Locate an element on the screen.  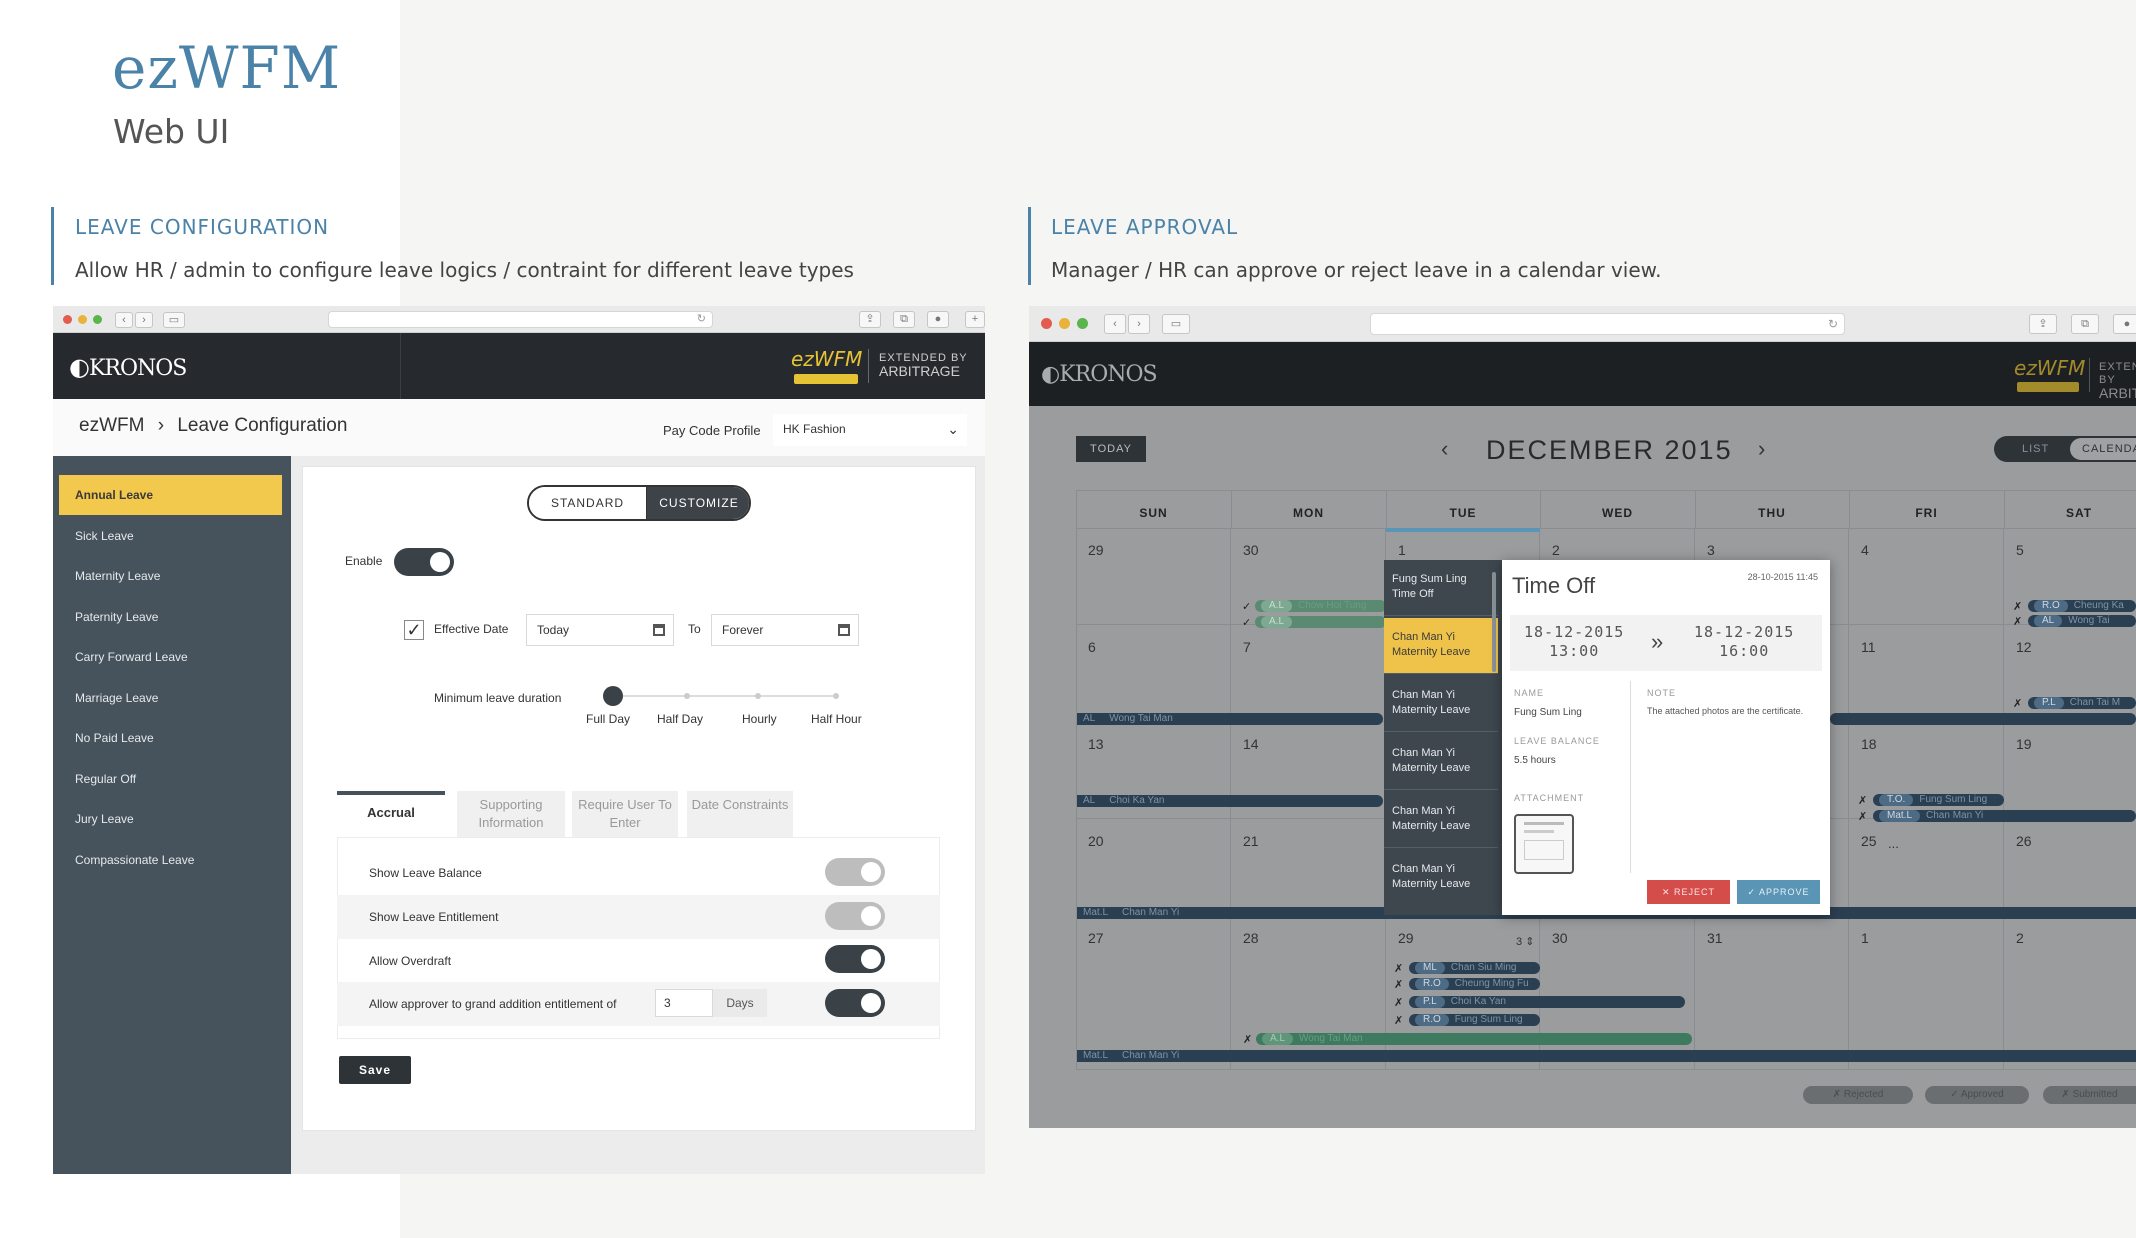
allow-approver-grant-toggle is located at coordinates (855, 1003).